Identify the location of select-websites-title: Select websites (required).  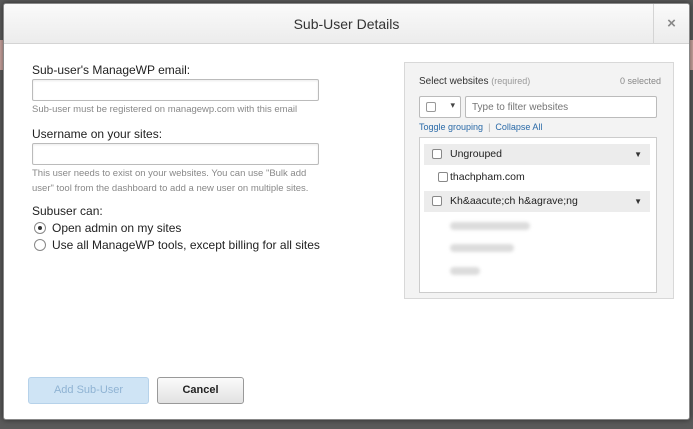
(474, 81).